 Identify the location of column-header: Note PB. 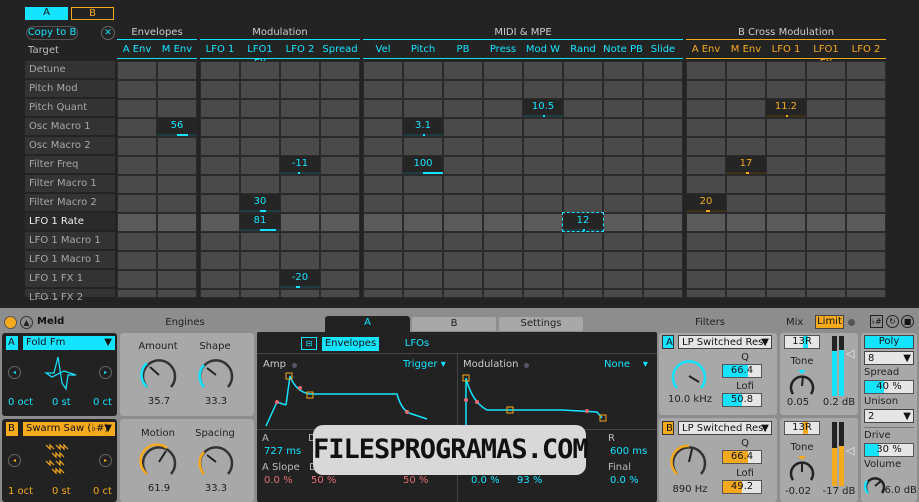
(623, 51).